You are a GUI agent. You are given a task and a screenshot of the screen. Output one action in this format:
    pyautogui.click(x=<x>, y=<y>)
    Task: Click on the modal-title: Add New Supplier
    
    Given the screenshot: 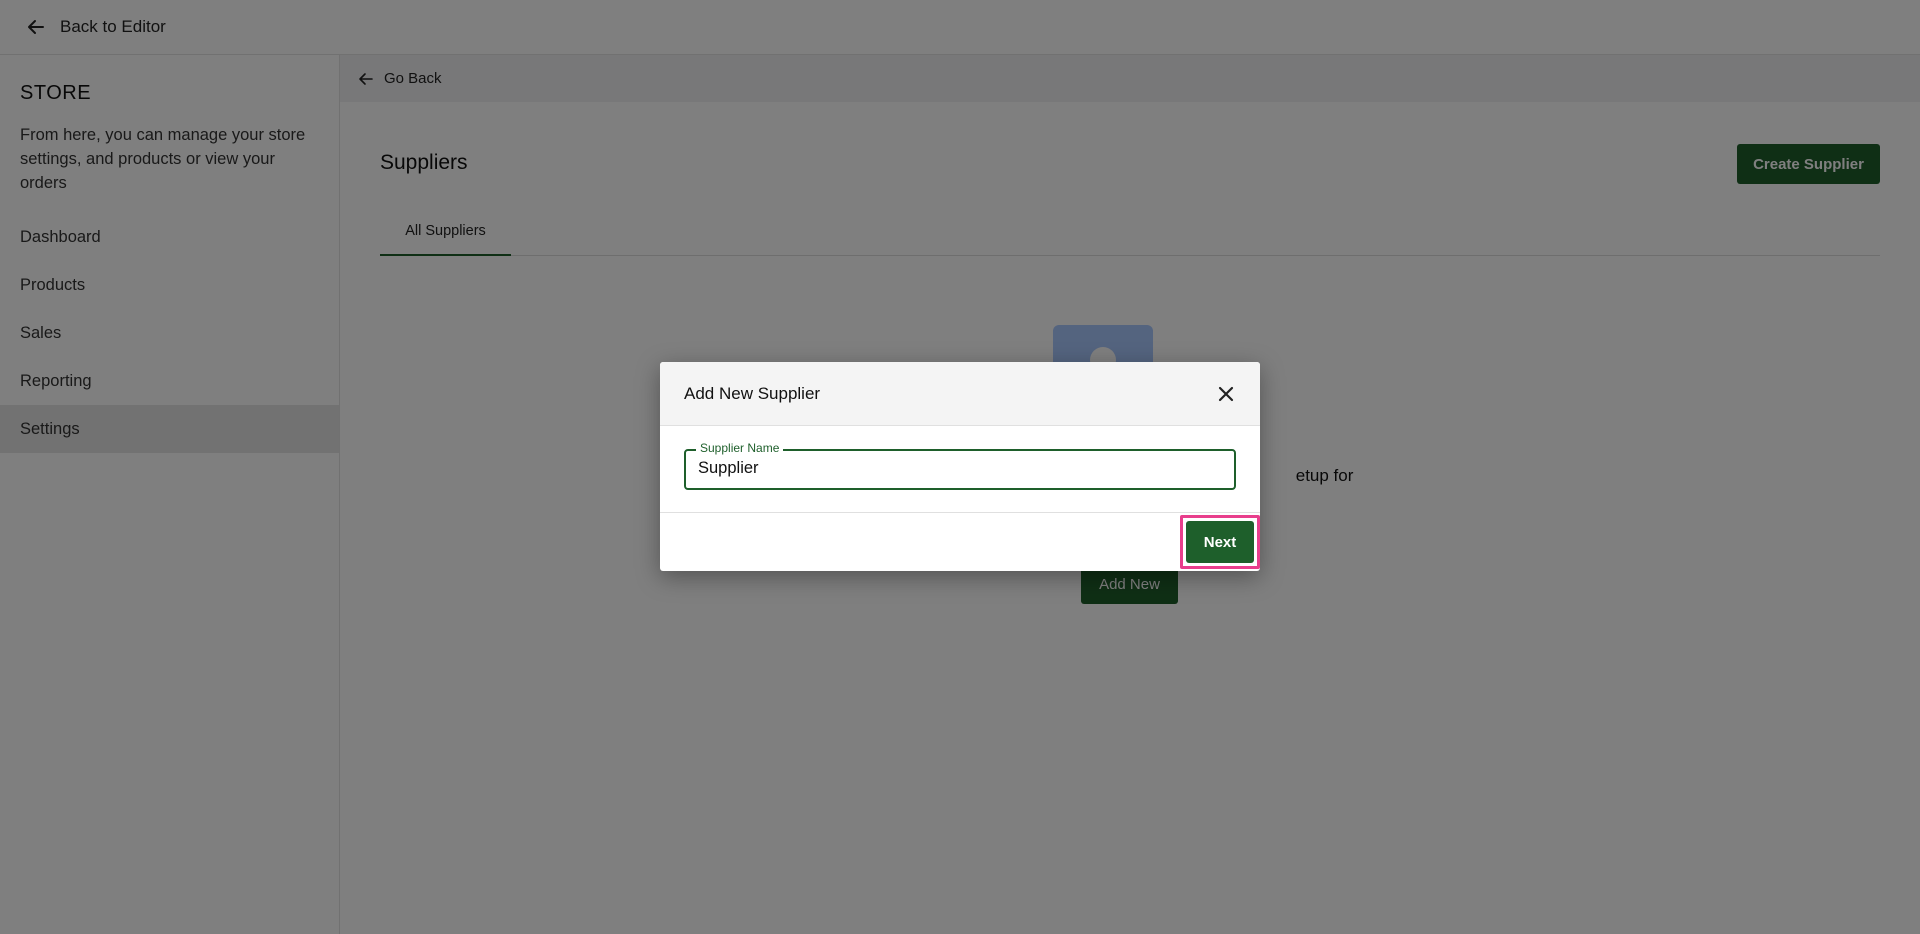 What is the action you would take?
    pyautogui.click(x=752, y=393)
    